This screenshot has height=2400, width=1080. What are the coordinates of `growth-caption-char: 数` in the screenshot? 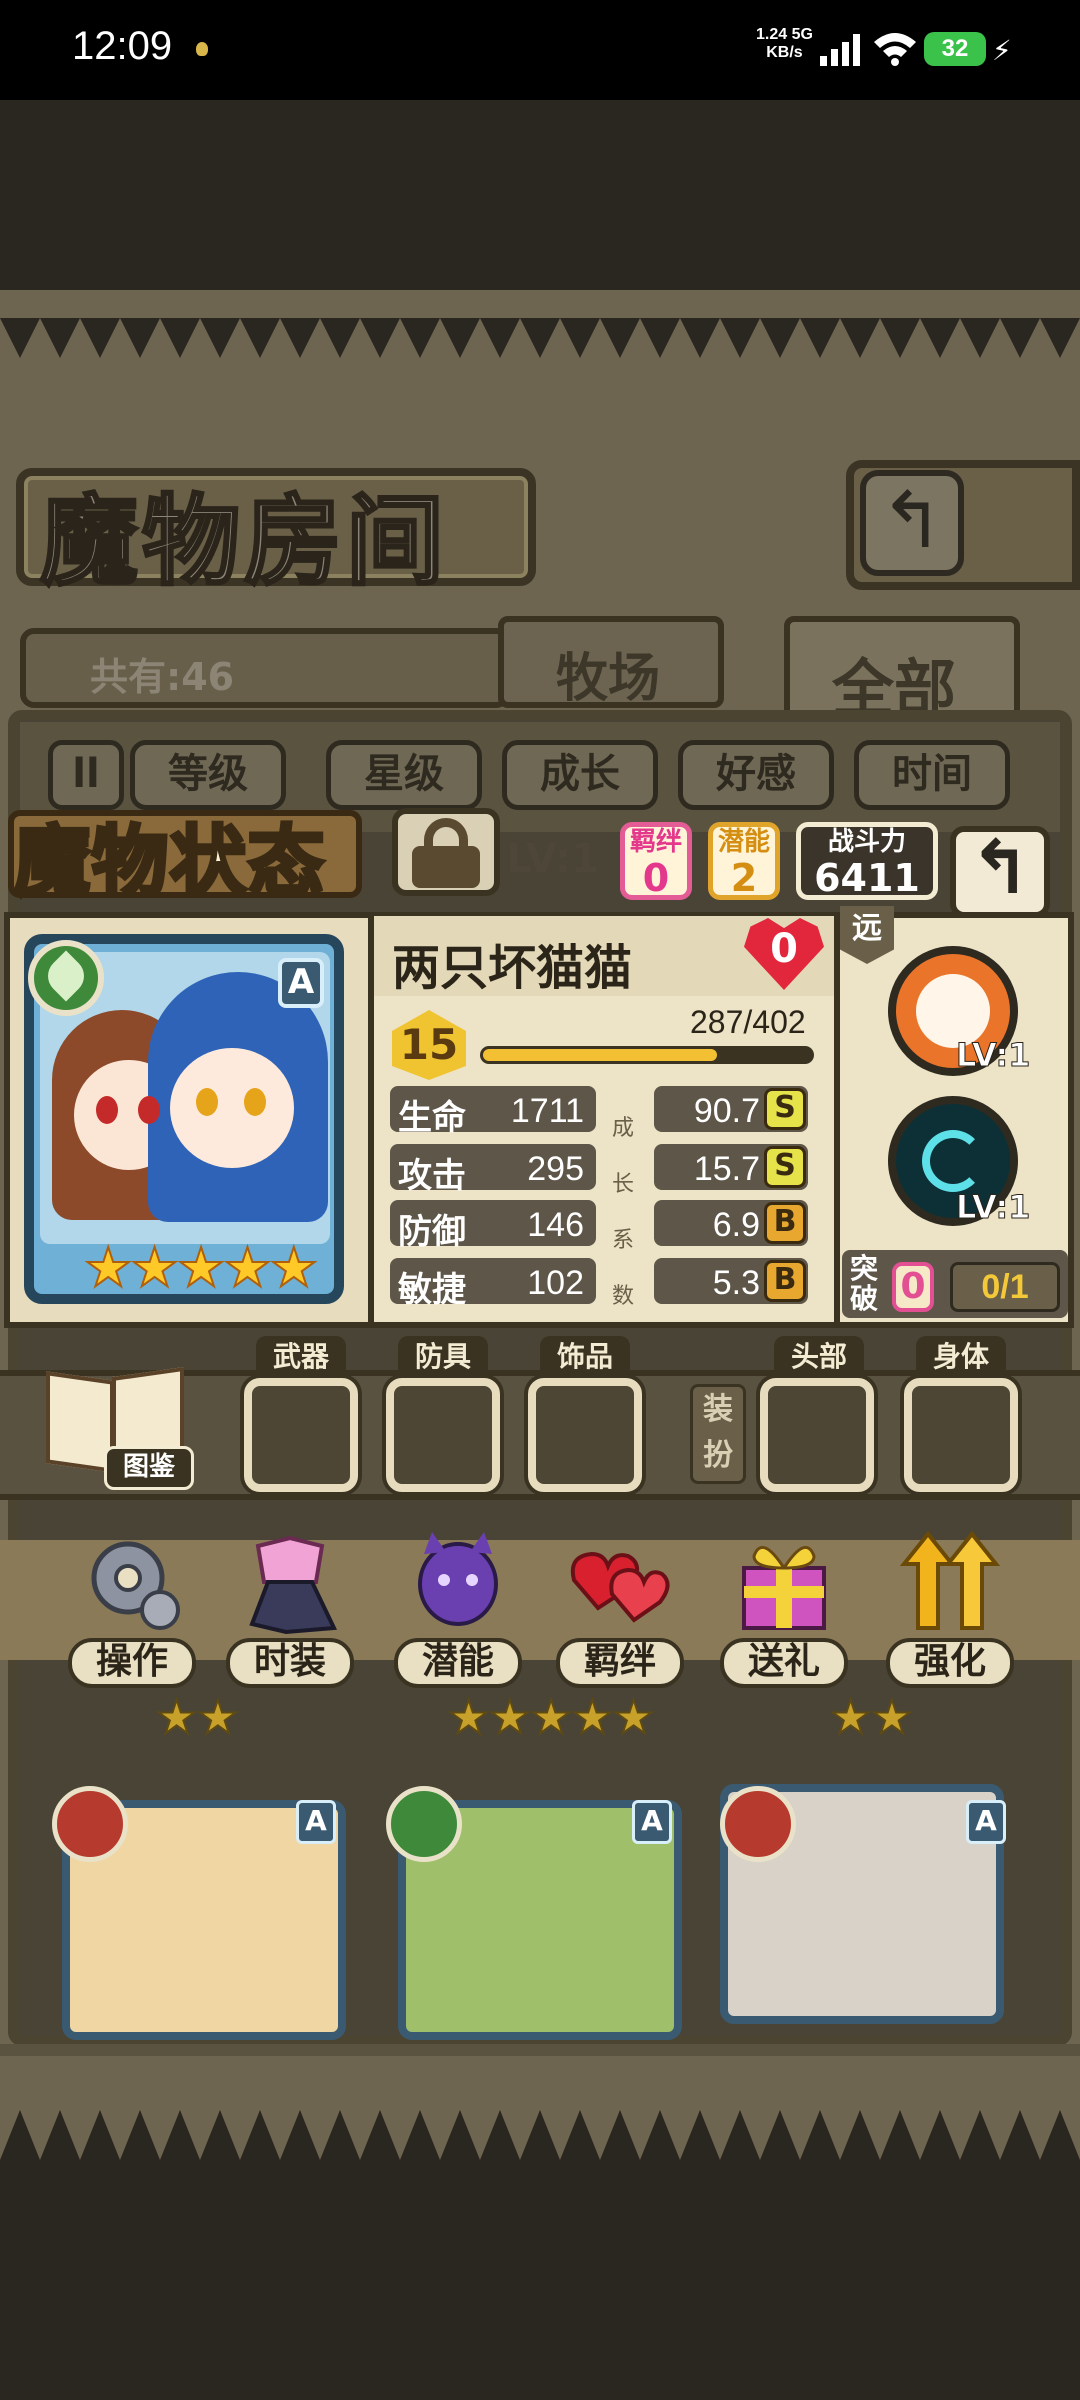 It's located at (623, 1296).